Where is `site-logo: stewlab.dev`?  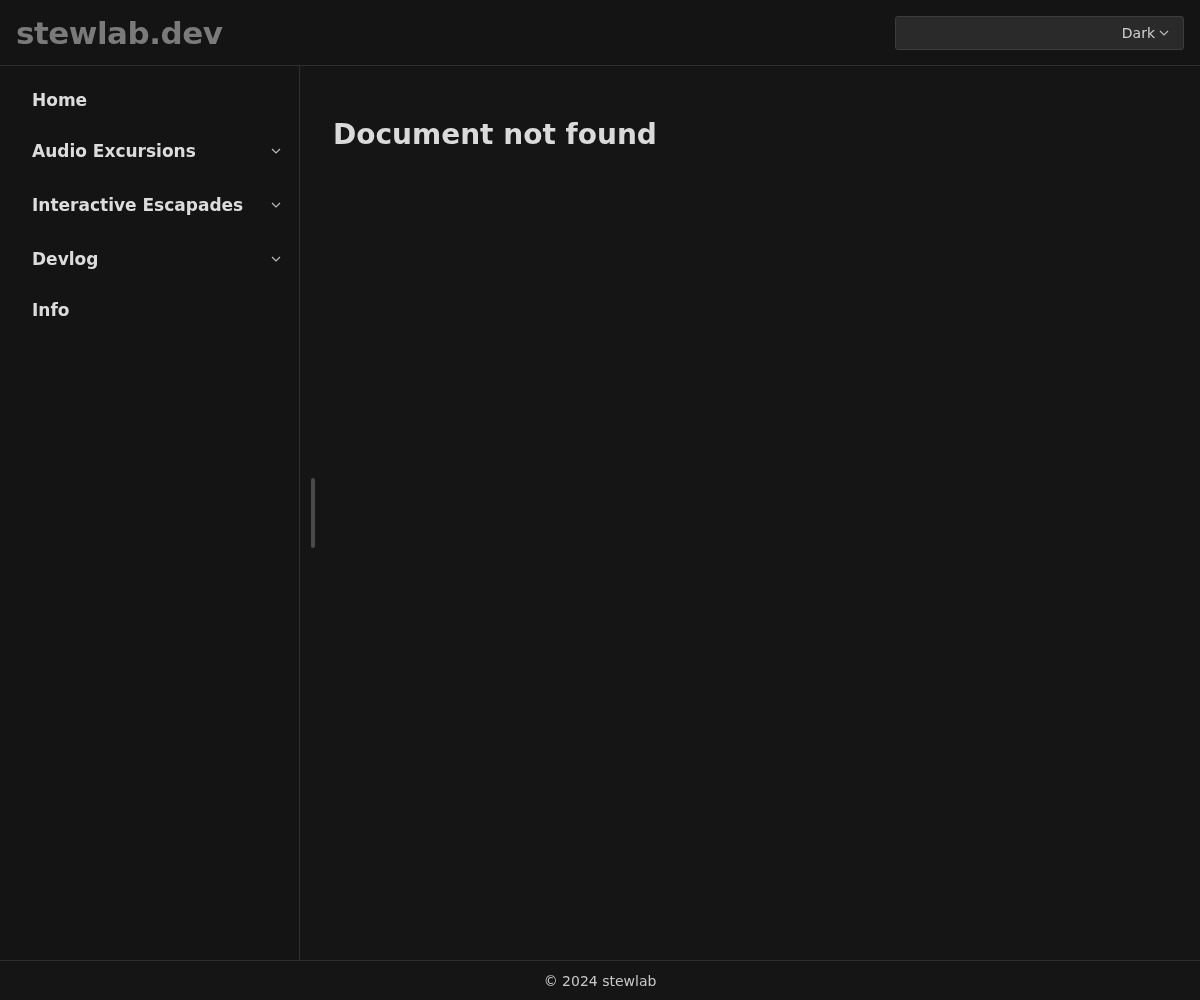
site-logo: stewlab.dev is located at coordinates (119, 32).